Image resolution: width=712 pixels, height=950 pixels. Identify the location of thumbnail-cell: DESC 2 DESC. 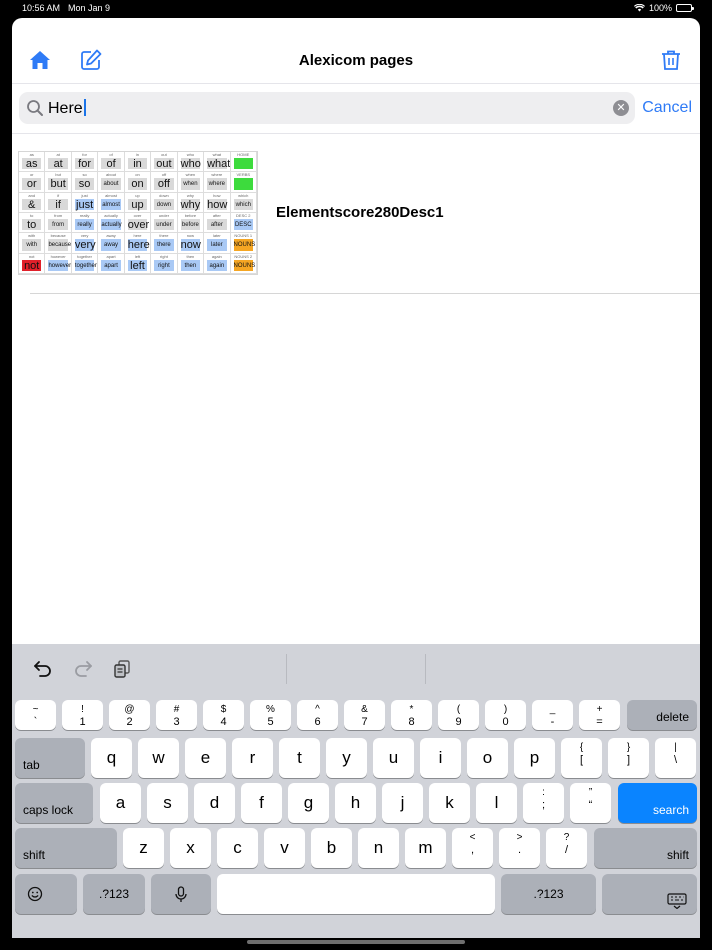
(243, 223).